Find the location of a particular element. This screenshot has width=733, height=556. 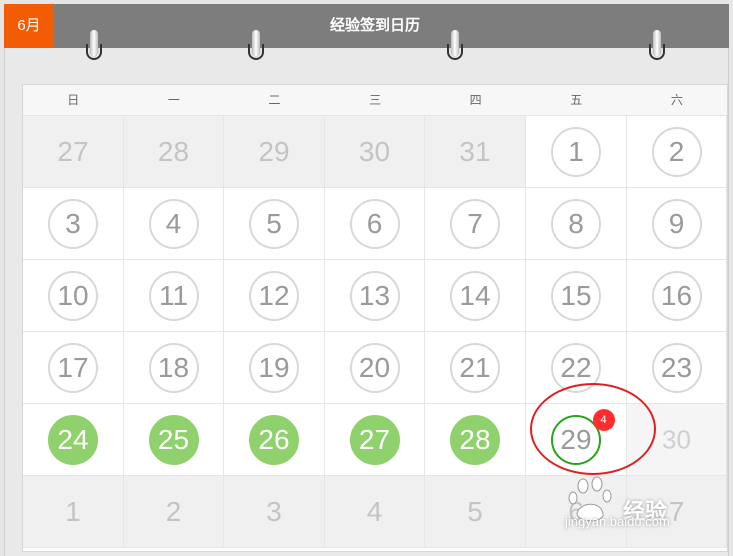

day-circle: 16 is located at coordinates (676, 295).